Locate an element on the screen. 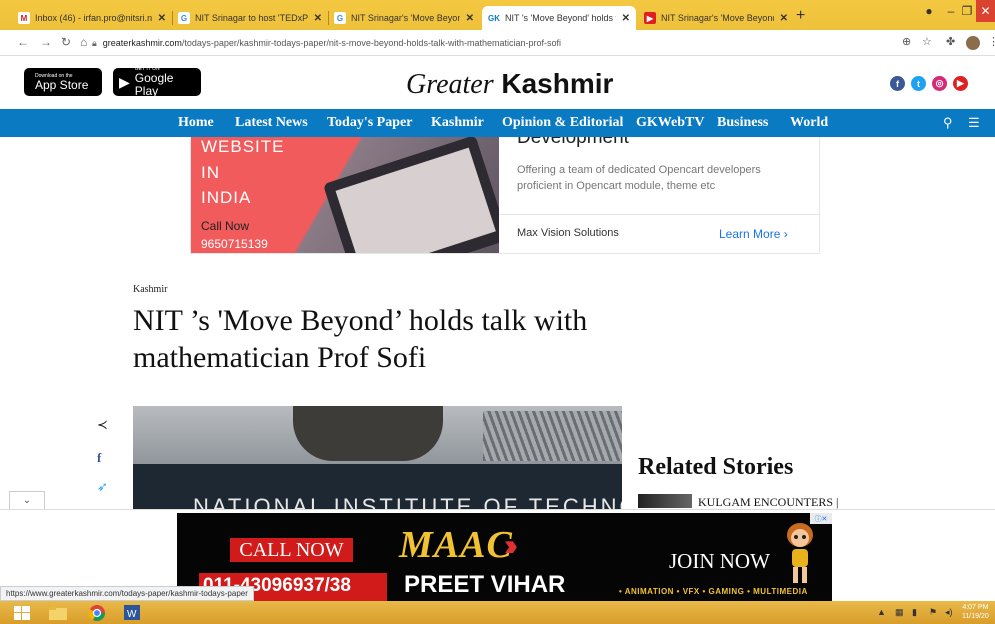  logo-greater: Greater is located at coordinates (450, 84).